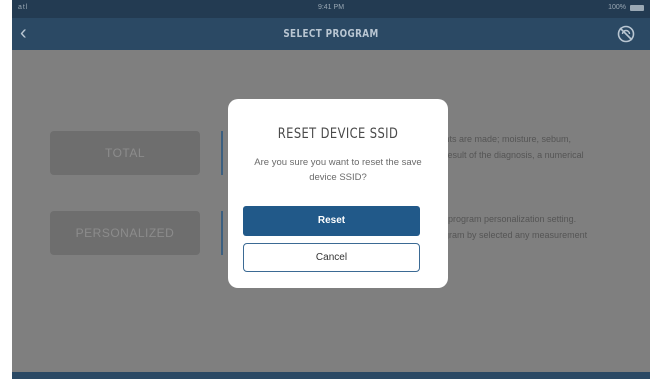 This screenshot has width=656, height=379. Describe the element at coordinates (506, 235) in the screenshot. I see `description-line: s program by selected any measurement` at that location.